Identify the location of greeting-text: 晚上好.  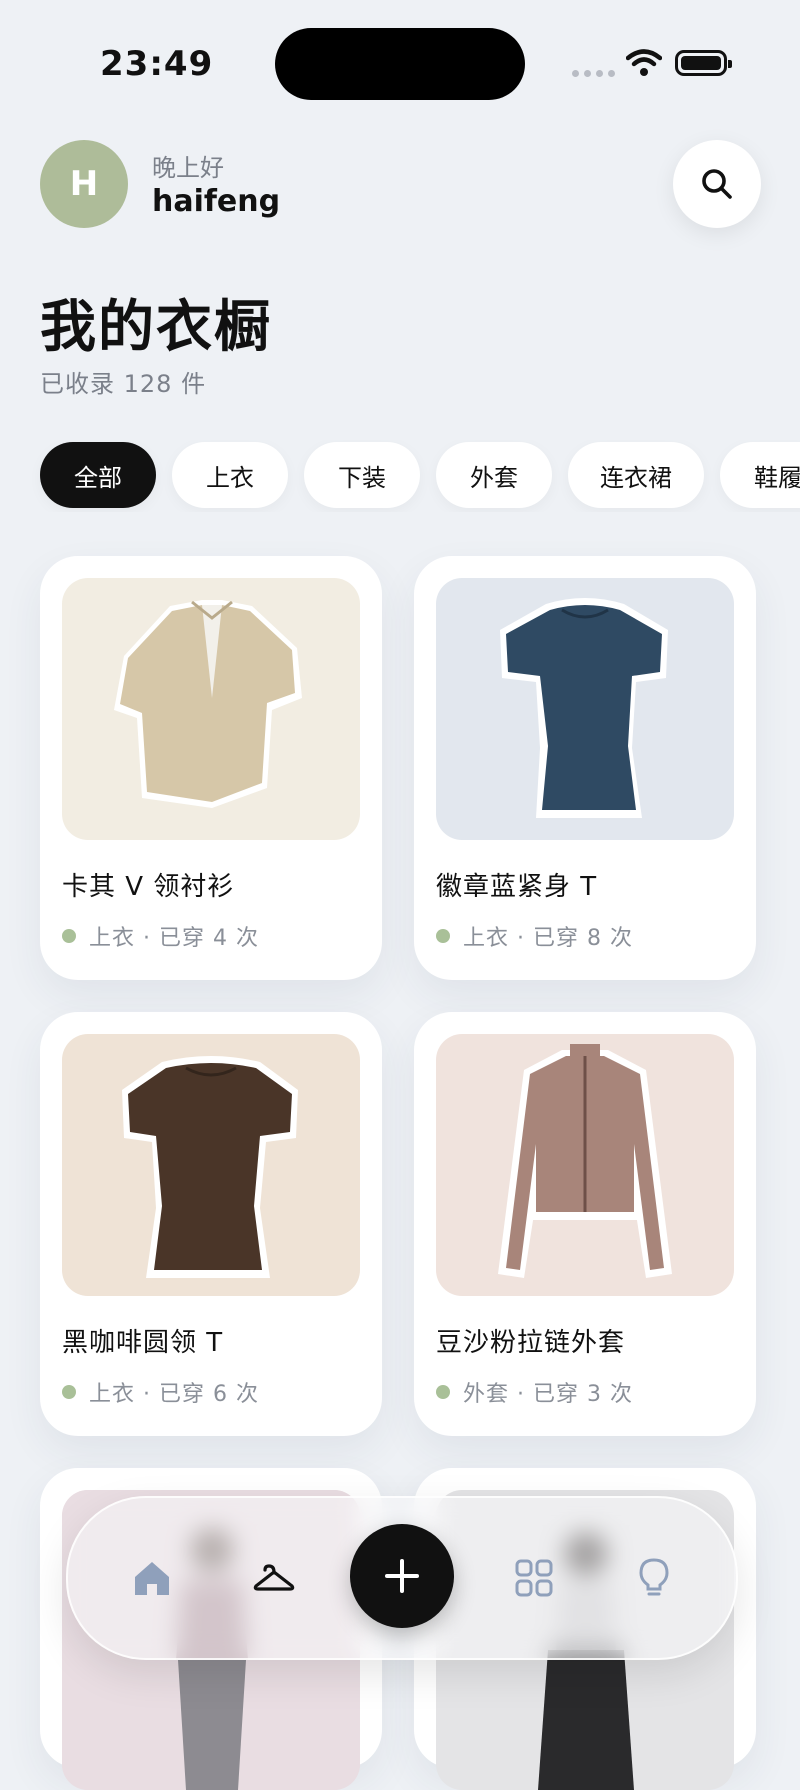
(188, 168).